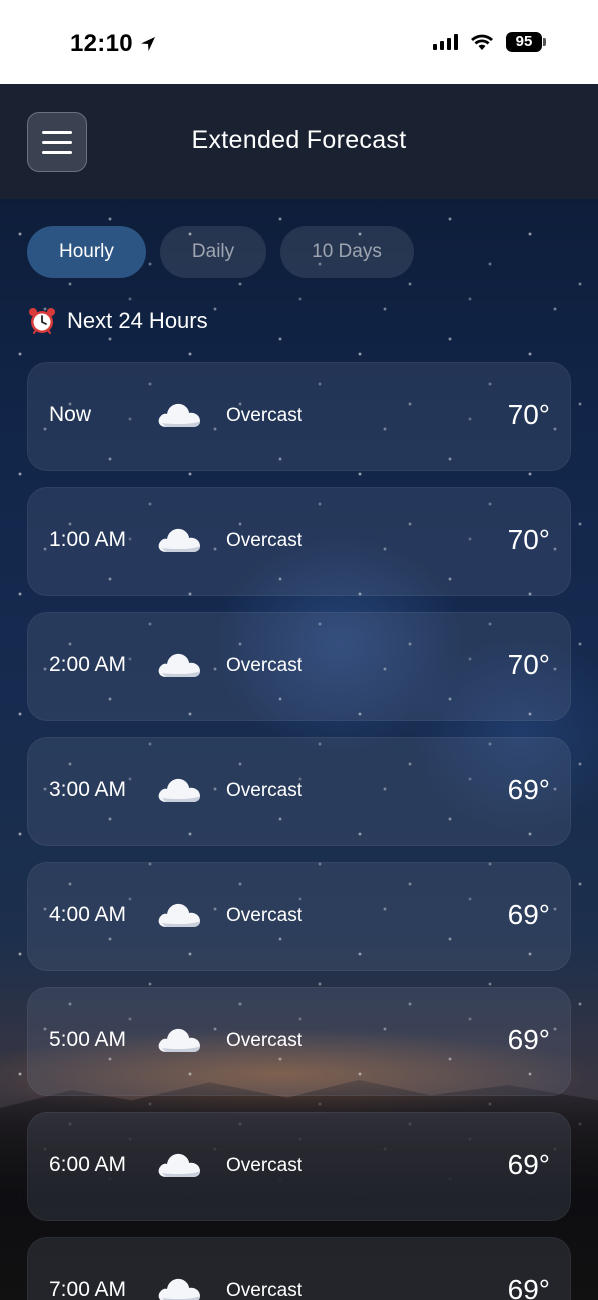 The image size is (598, 1300). What do you see at coordinates (482, 42) in the screenshot?
I see `wifi-icon` at bounding box center [482, 42].